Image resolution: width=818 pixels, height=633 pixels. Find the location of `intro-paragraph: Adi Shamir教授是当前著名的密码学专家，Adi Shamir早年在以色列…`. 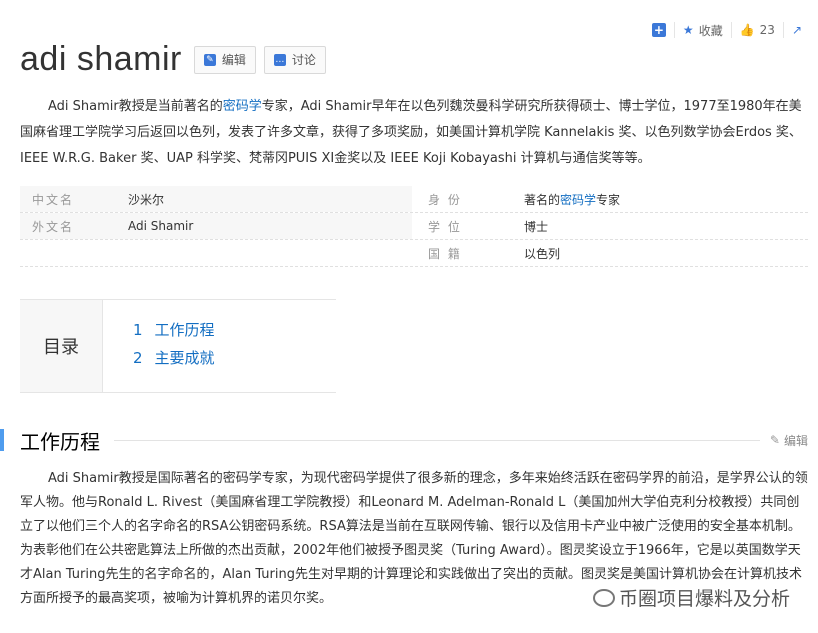

intro-paragraph: Adi Shamir教授是当前著名的密码学专家，Adi Shamir早年在以色列… is located at coordinates (415, 133).